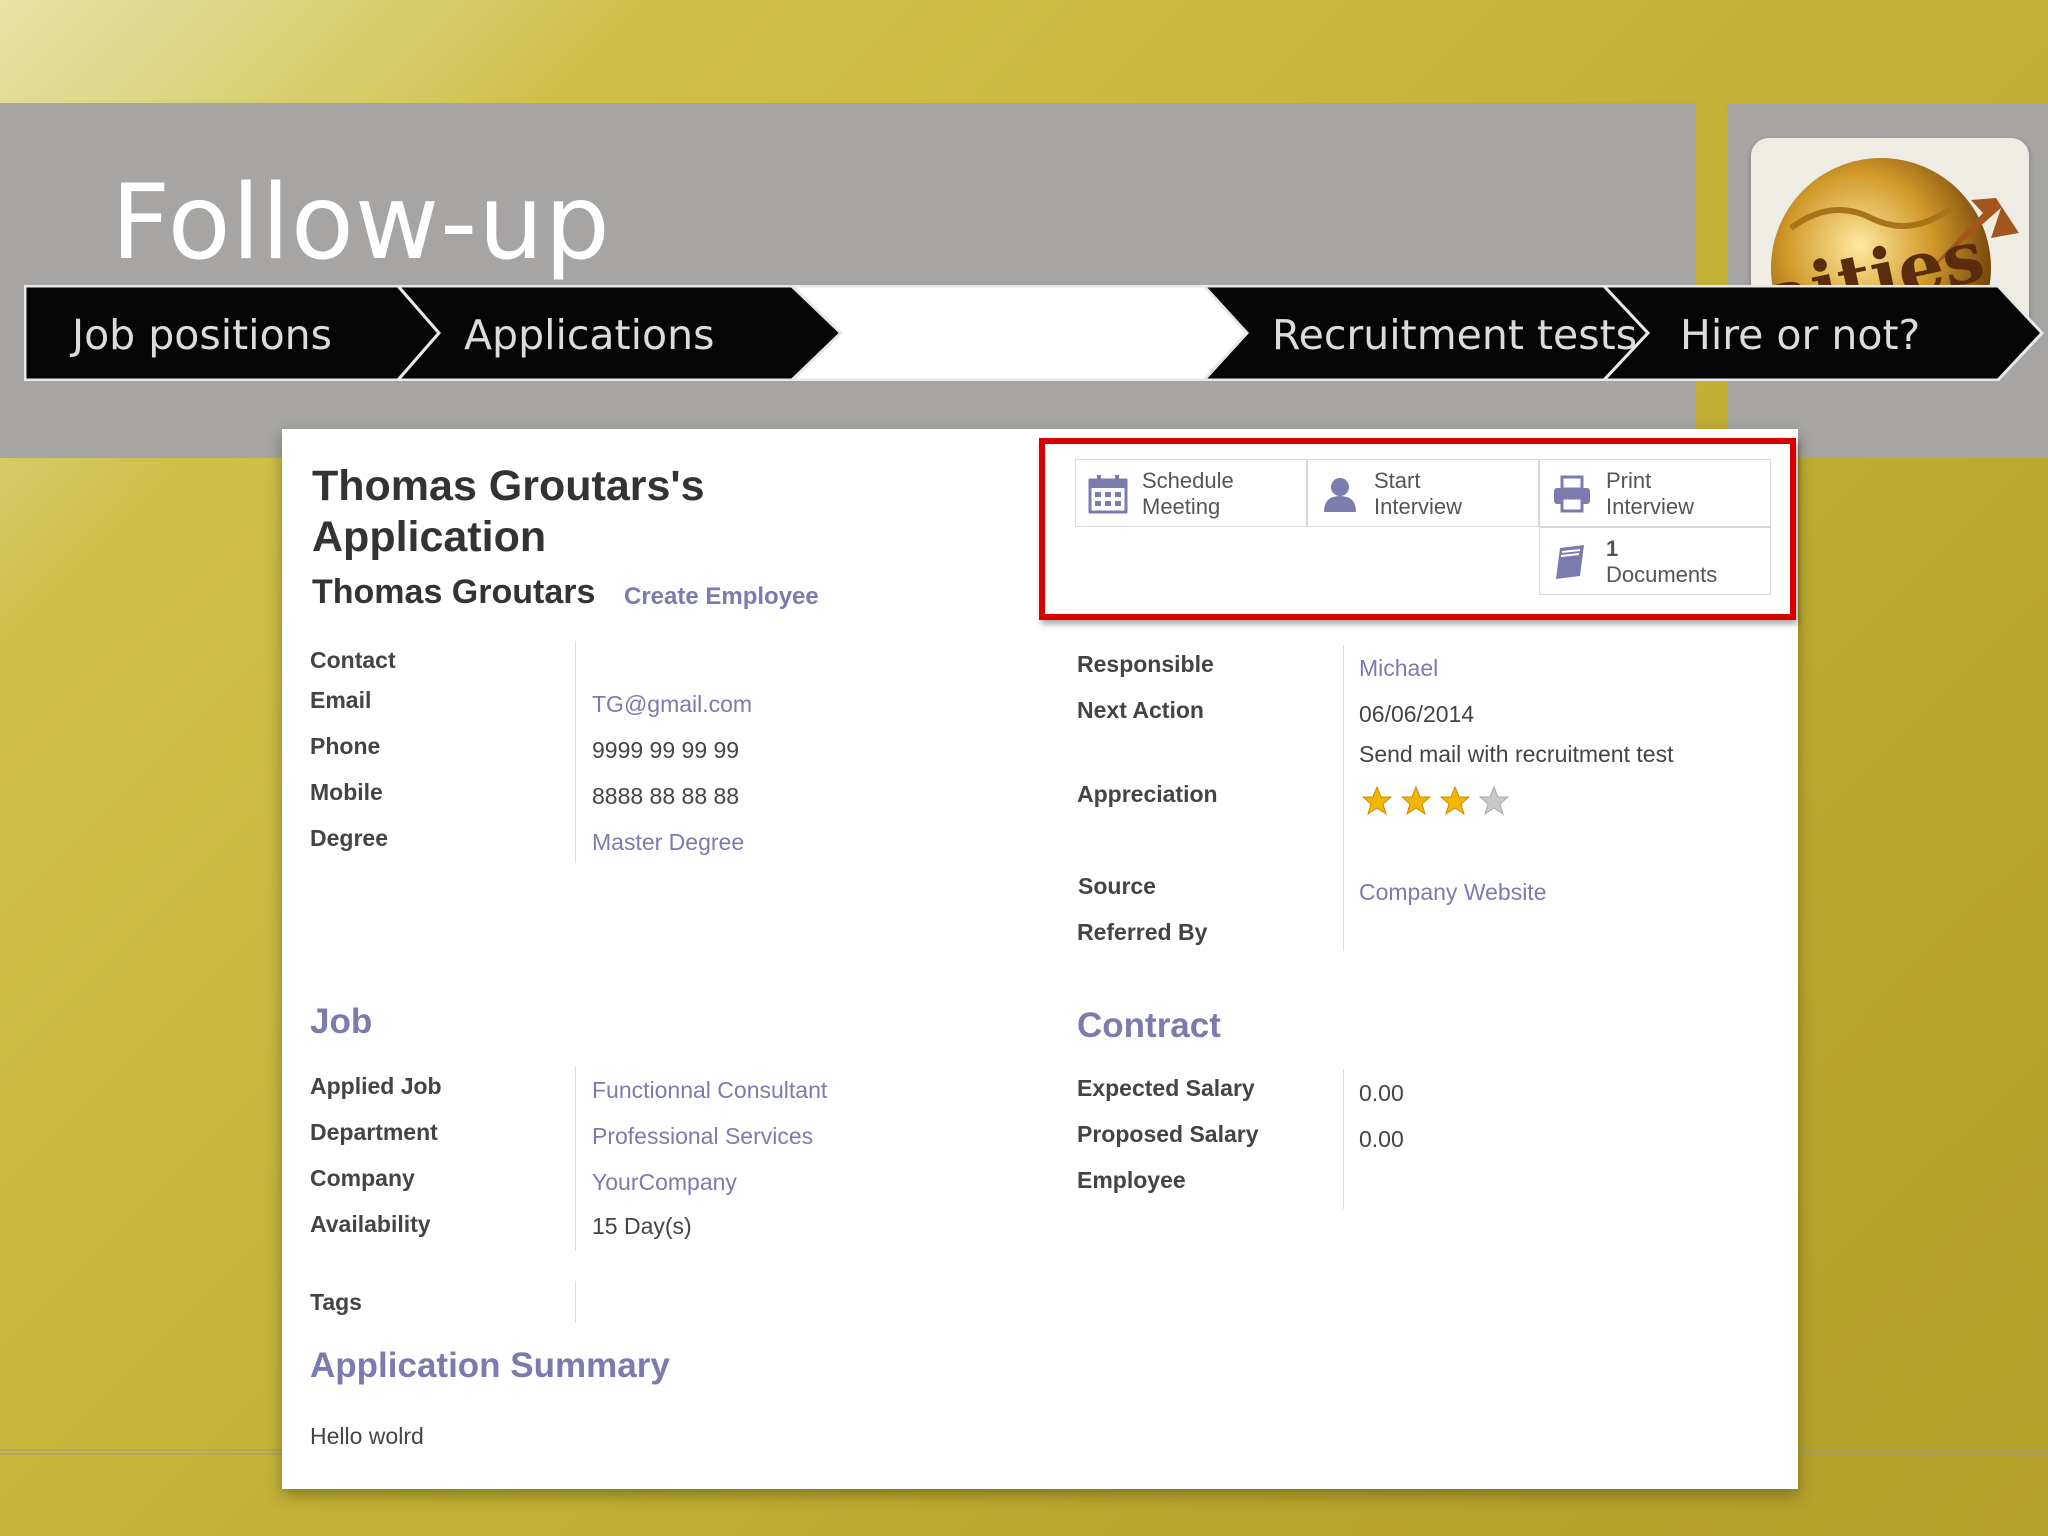 The height and width of the screenshot is (1536, 2048). What do you see at coordinates (336, 1302) in the screenshot?
I see `tags-label: Tags` at bounding box center [336, 1302].